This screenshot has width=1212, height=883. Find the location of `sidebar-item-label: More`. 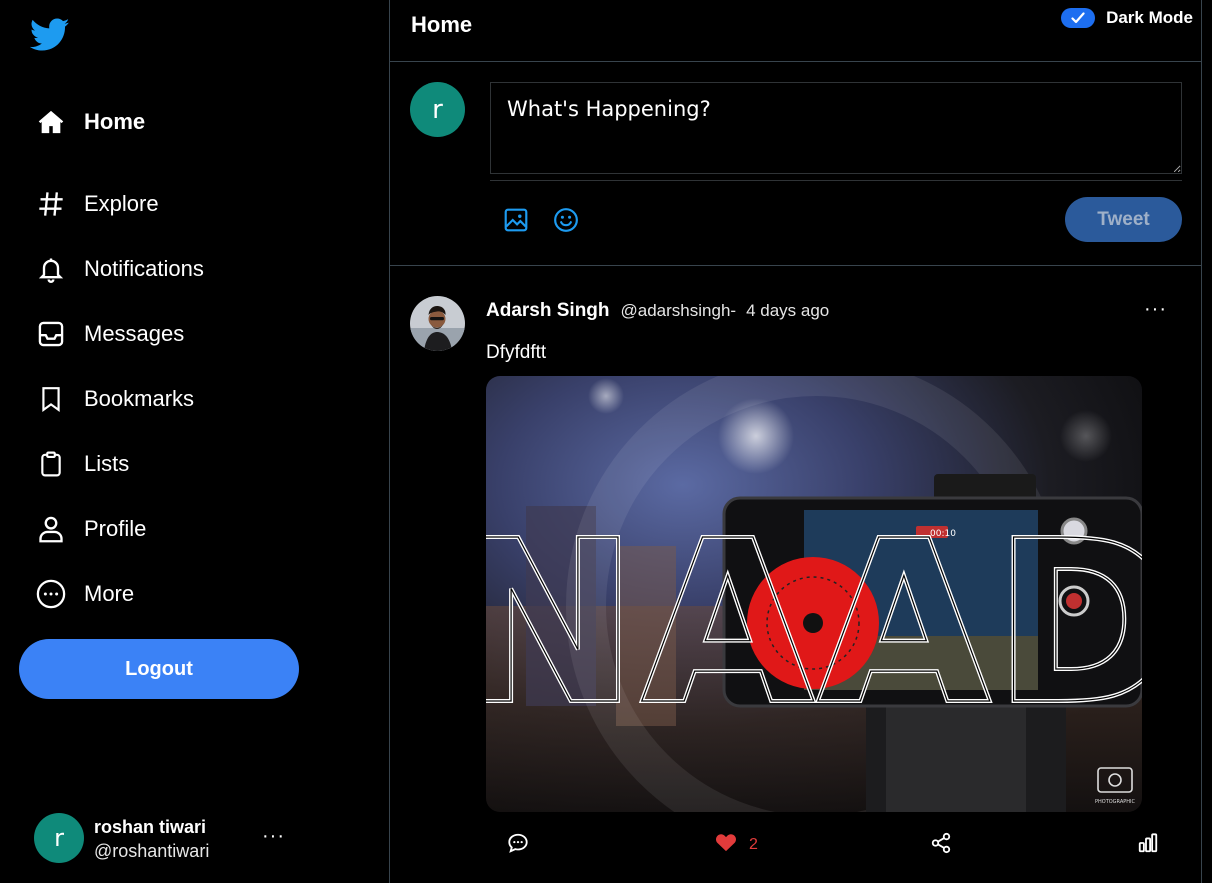

sidebar-item-label: More is located at coordinates (109, 593).